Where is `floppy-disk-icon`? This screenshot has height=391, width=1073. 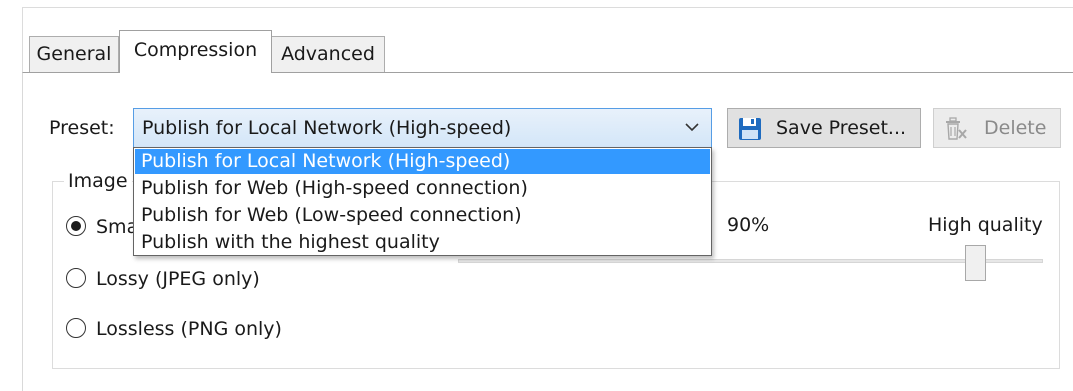
floppy-disk-icon is located at coordinates (750, 129).